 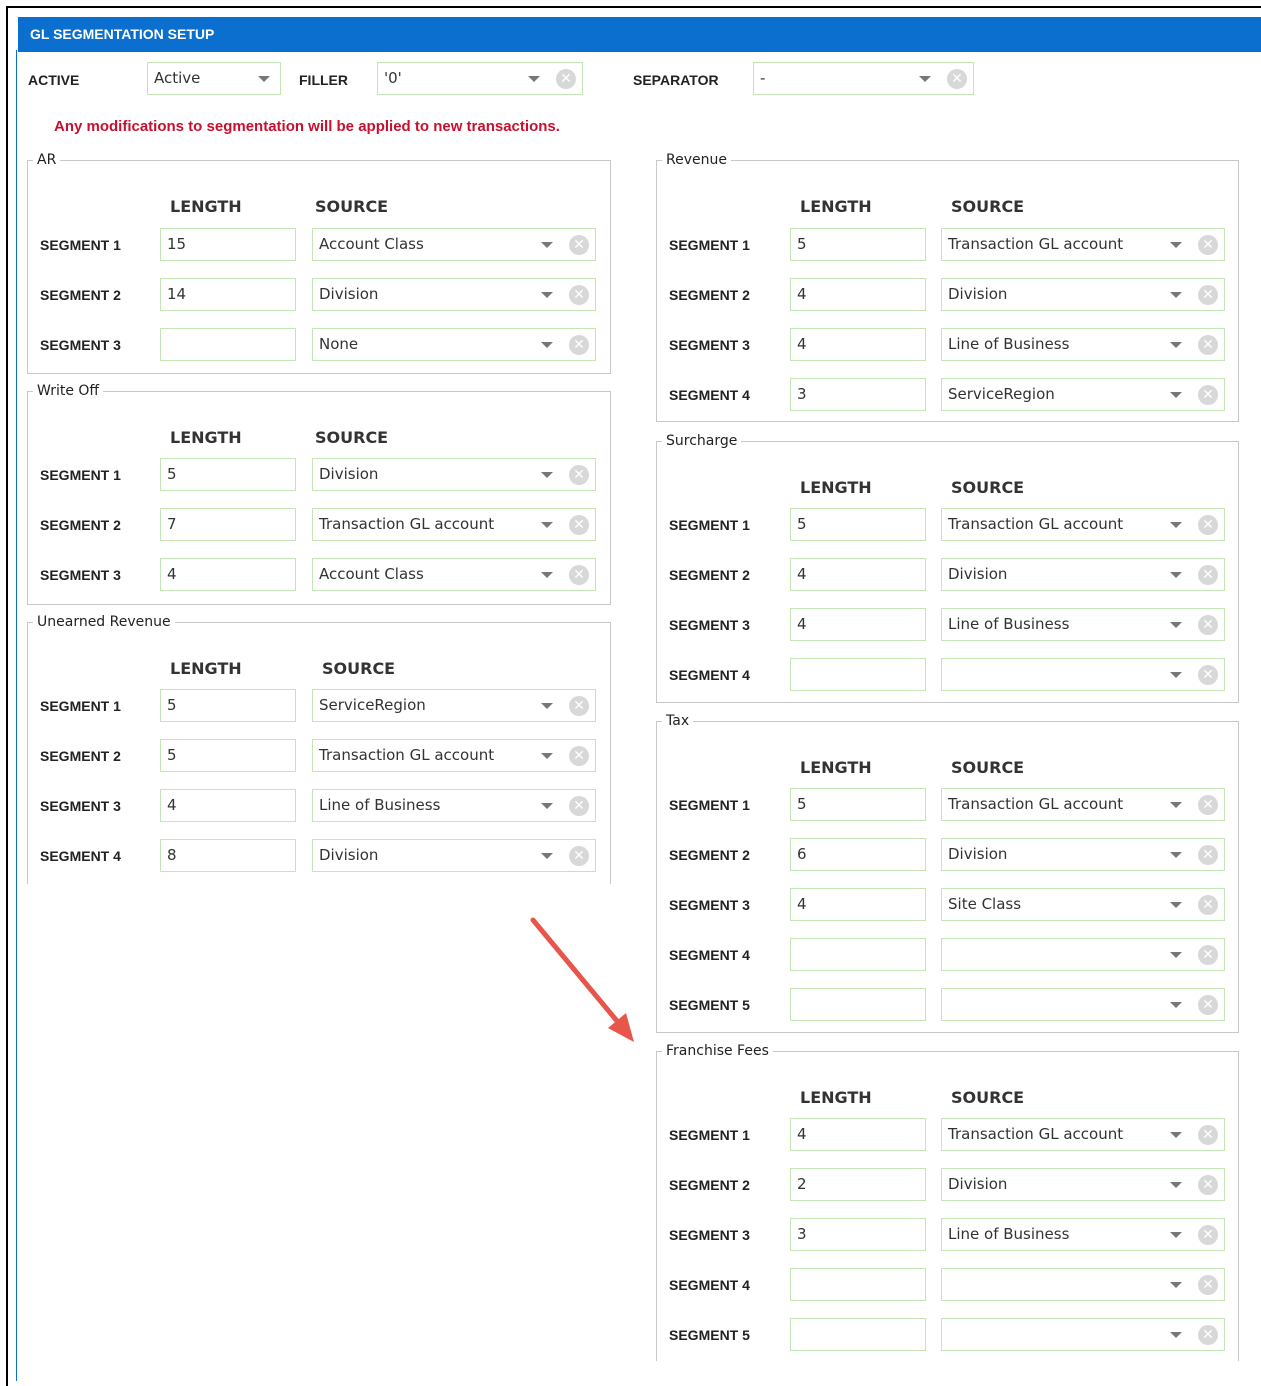 I want to click on segment-length-input: 15, so click(x=228, y=244).